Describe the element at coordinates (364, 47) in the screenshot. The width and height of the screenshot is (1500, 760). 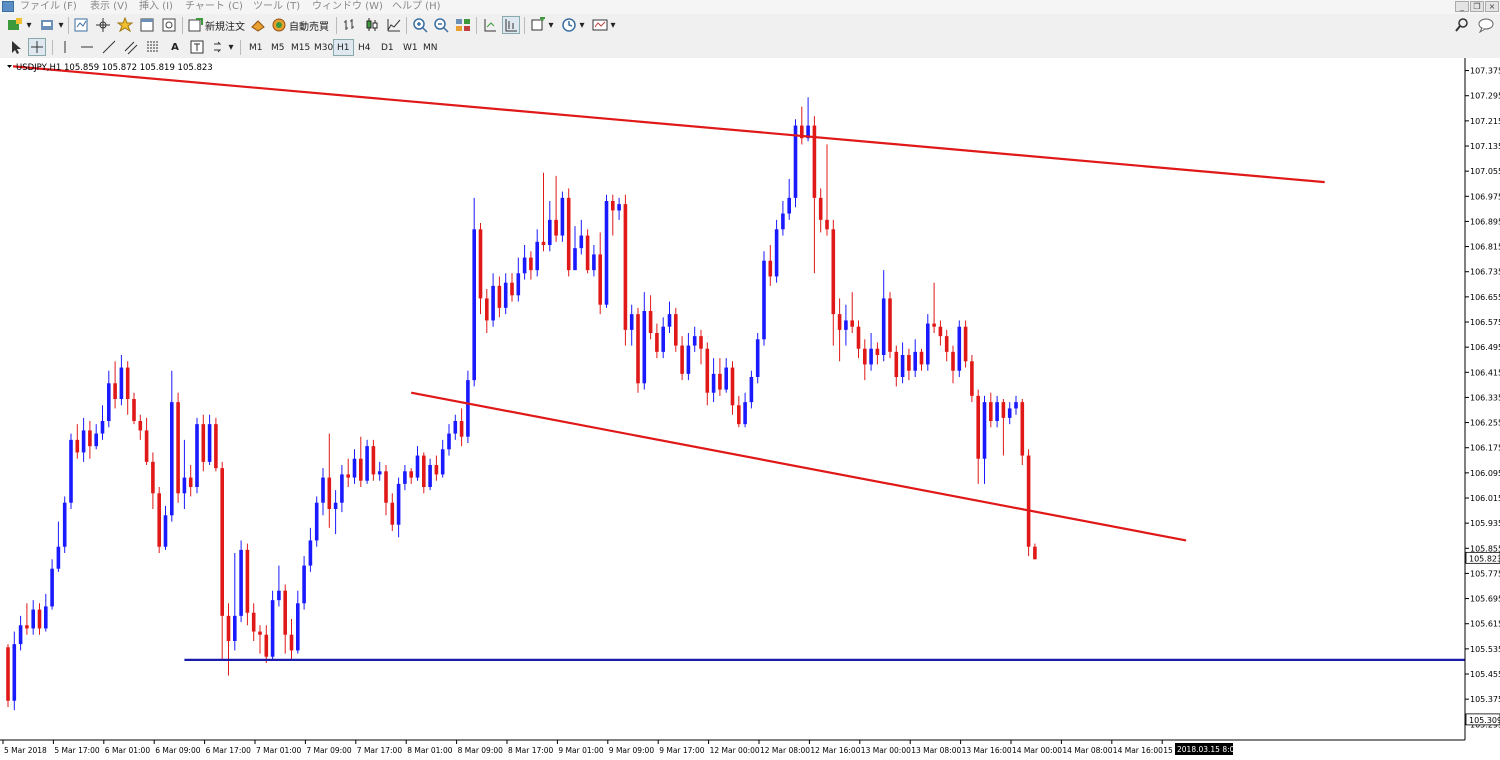
I see `timeframe-h4: H4` at that location.